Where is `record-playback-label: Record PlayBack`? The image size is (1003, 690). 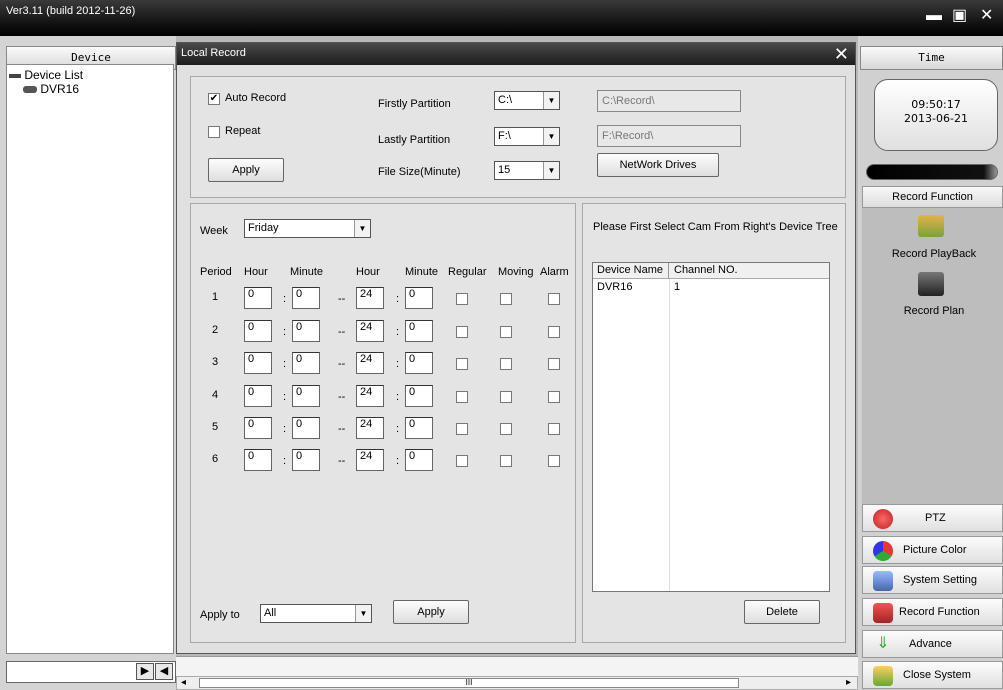
record-playback-label: Record PlayBack is located at coordinates (934, 254).